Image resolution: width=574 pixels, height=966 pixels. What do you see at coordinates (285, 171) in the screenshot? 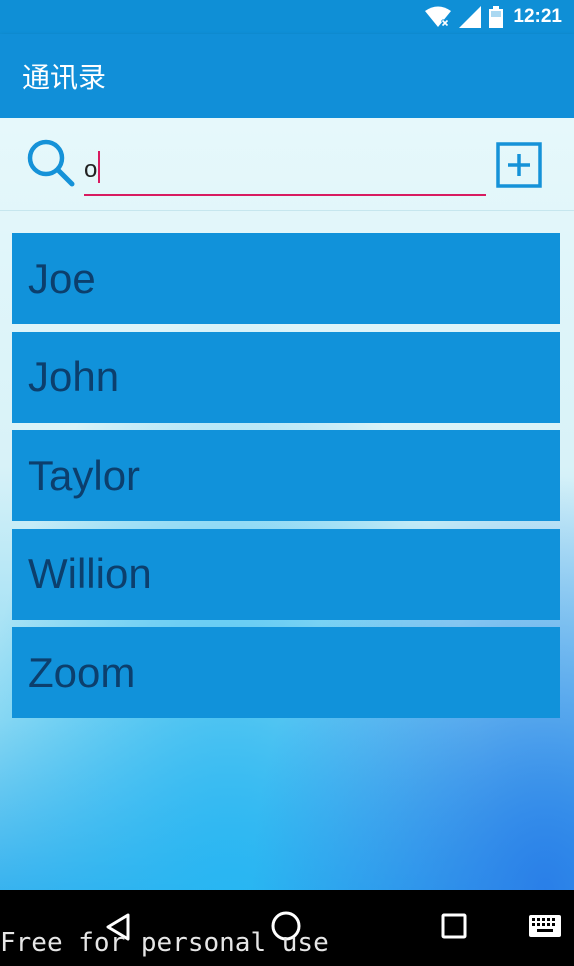
I see `search-input: o` at bounding box center [285, 171].